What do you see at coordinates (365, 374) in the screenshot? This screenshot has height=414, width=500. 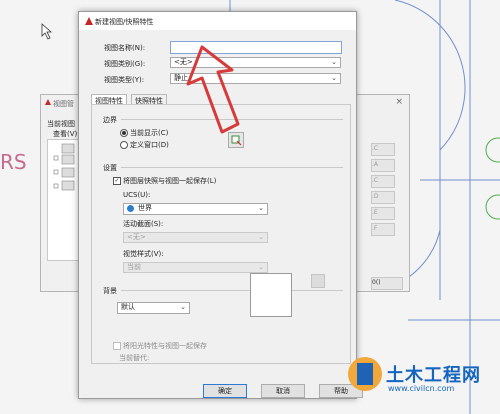 I see `watermark-logo-mark` at bounding box center [365, 374].